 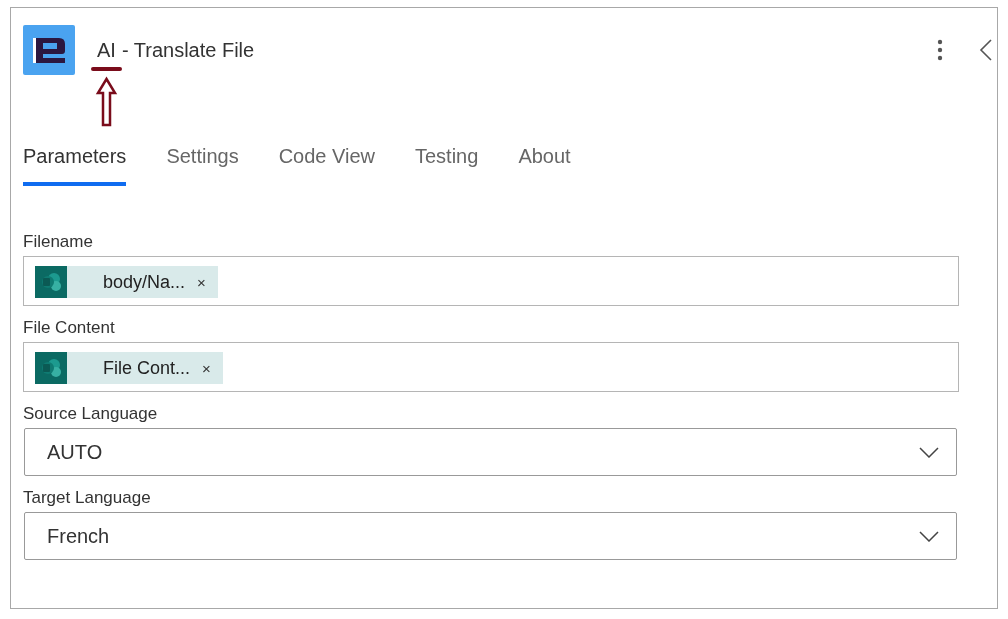 I want to click on app-logo-icon, so click(x=49, y=50).